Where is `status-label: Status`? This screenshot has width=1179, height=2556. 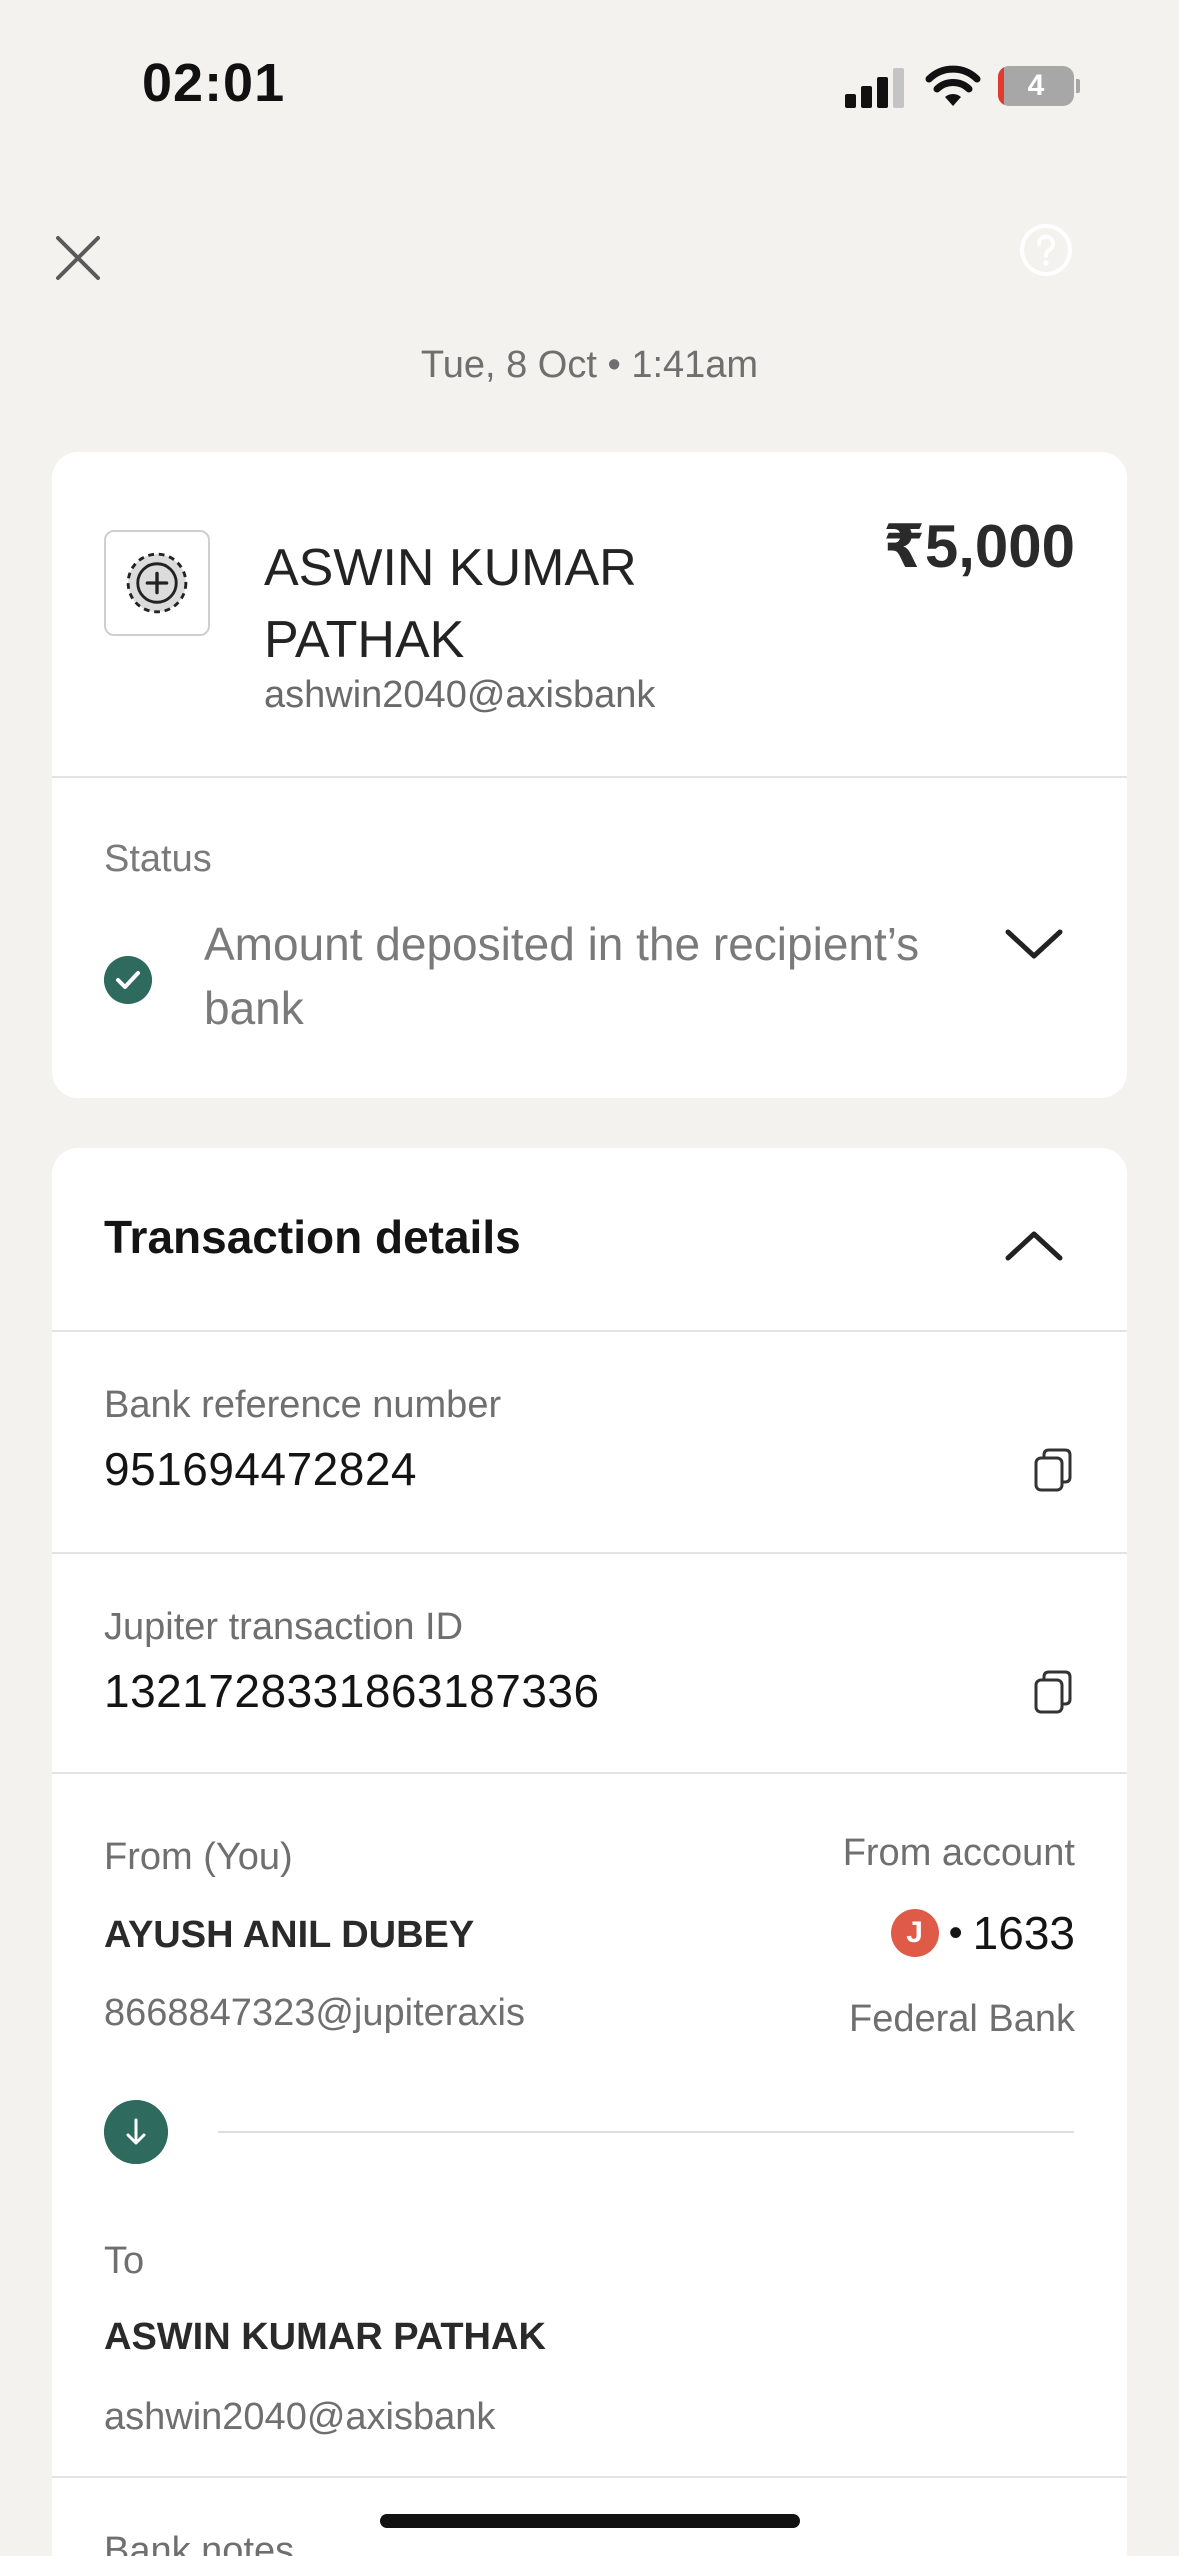
status-label: Status is located at coordinates (158, 859).